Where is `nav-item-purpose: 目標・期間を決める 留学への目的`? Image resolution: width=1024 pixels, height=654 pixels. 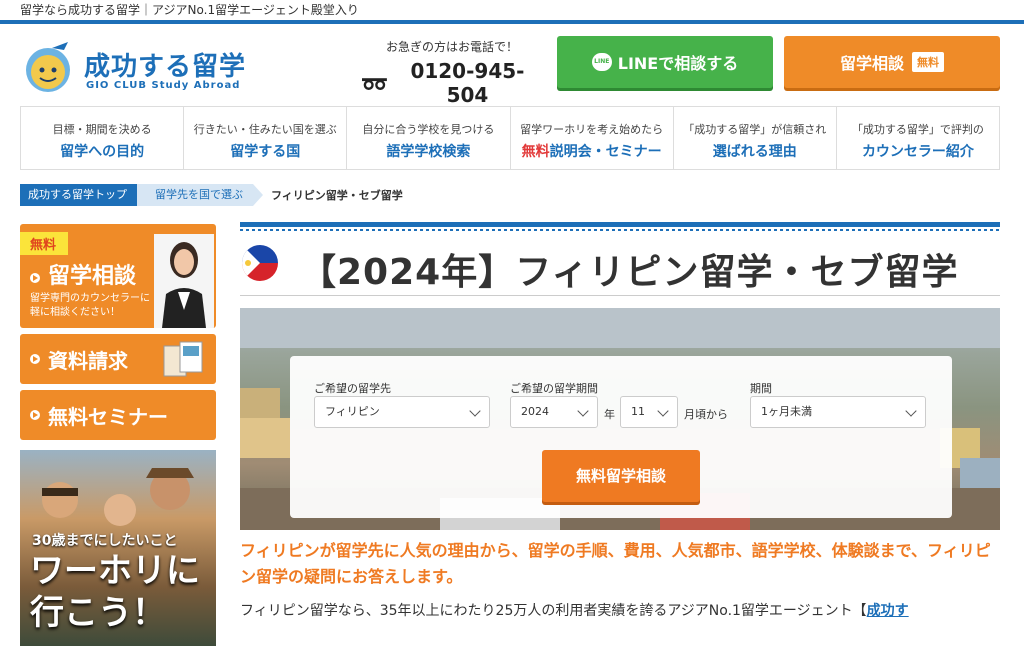 nav-item-purpose: 目標・期間を決める 留学への目的 is located at coordinates (101, 138).